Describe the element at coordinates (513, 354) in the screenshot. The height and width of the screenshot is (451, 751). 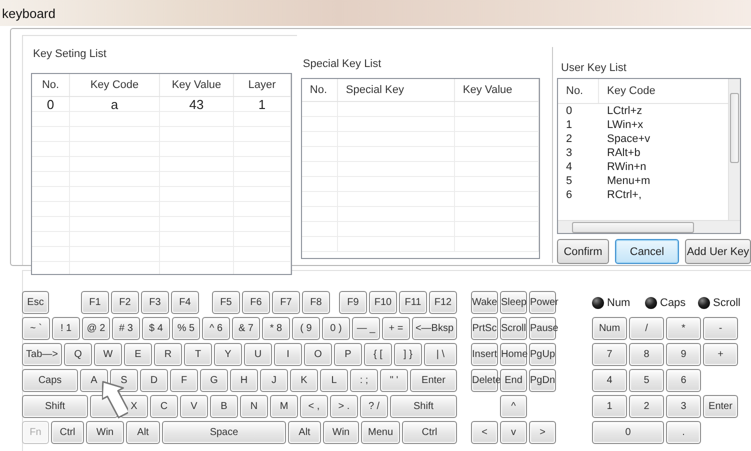
I see `keyboard-key: Home` at that location.